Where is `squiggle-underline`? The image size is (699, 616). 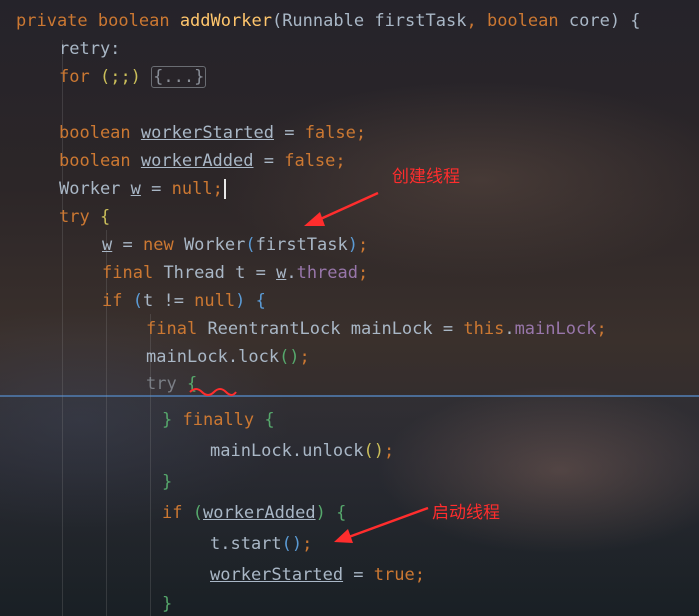
squiggle-underline is located at coordinates (213, 392).